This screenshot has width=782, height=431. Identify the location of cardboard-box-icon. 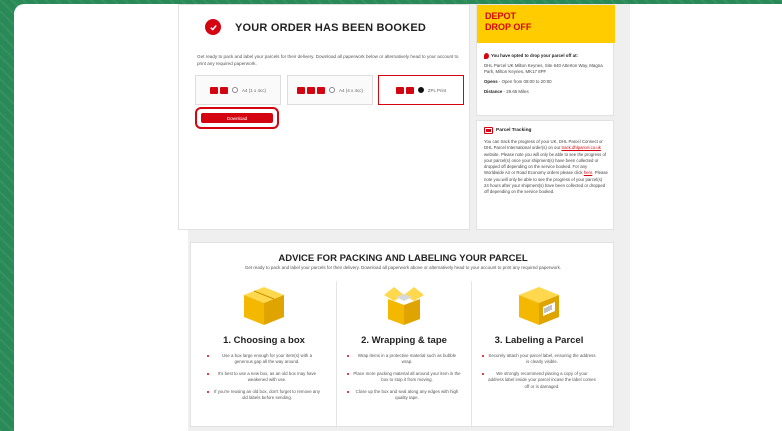
(264, 306).